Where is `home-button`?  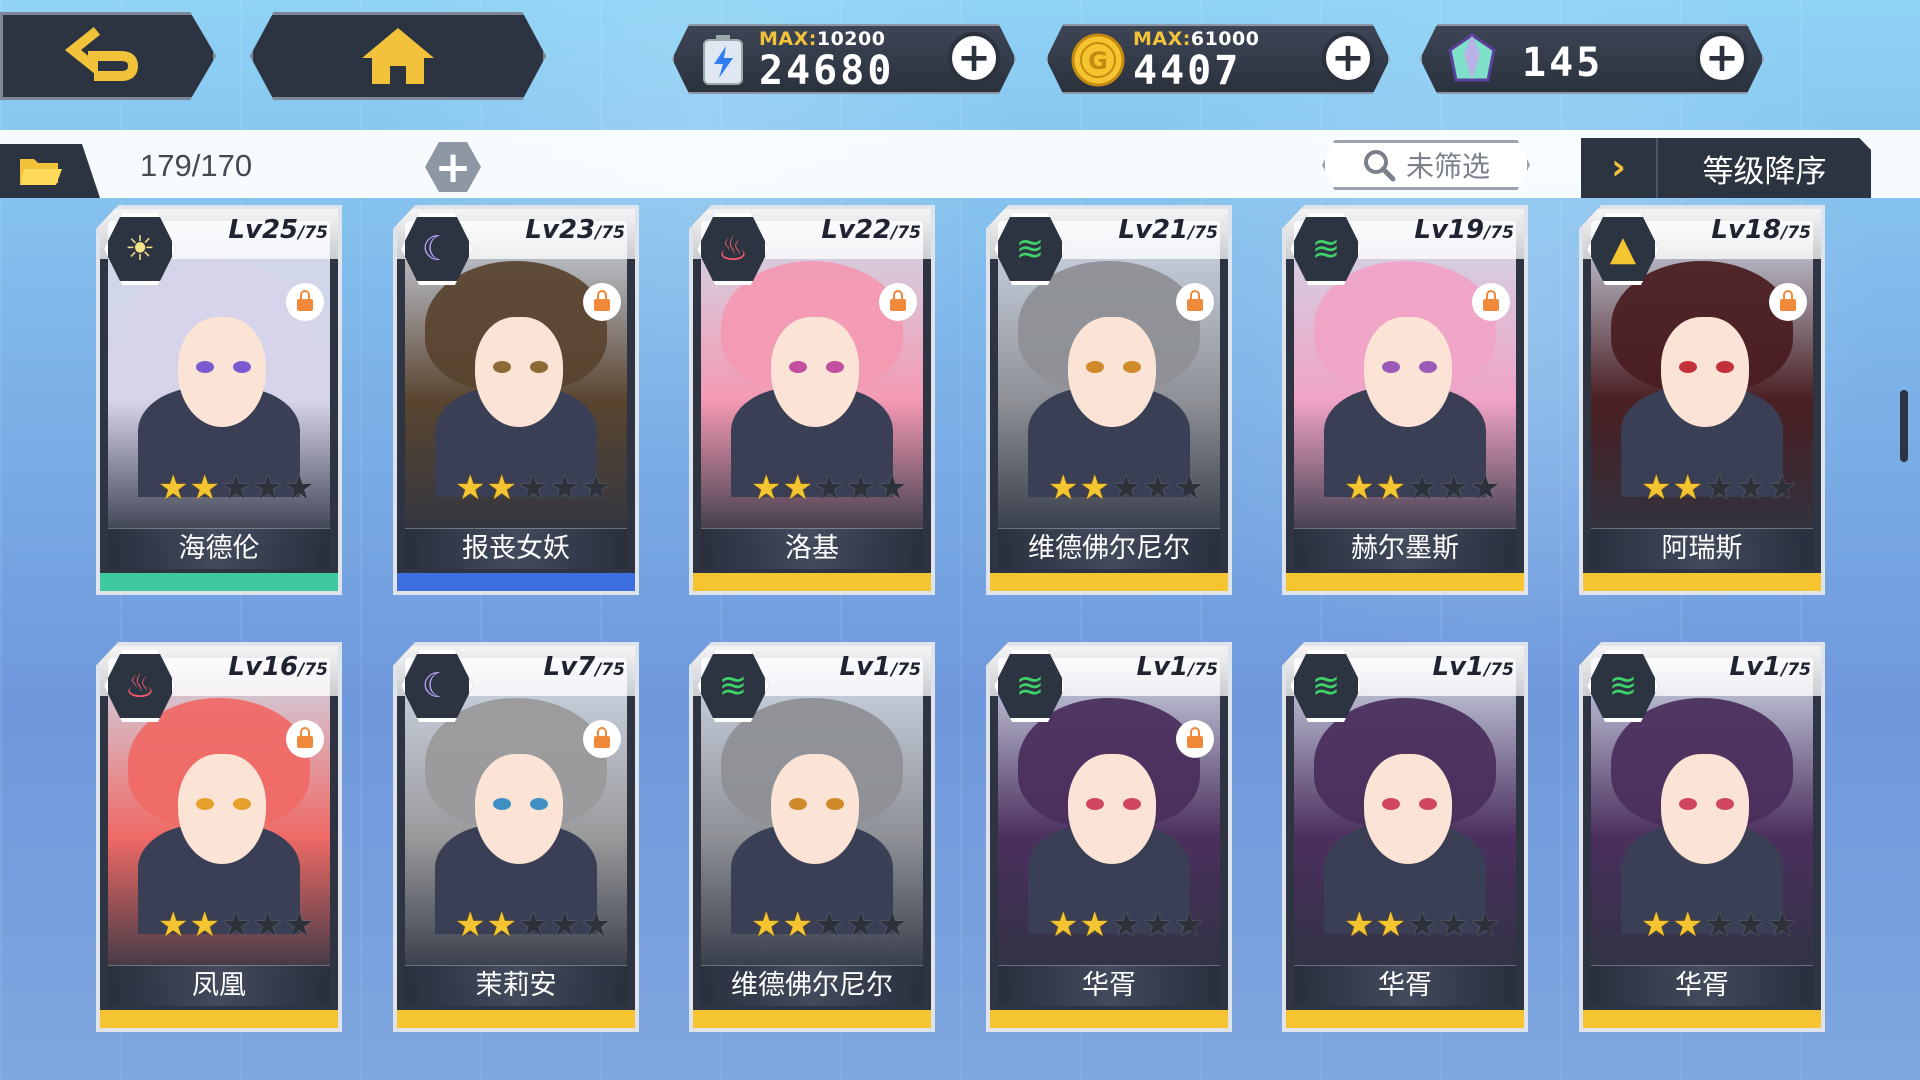
home-button is located at coordinates (398, 56).